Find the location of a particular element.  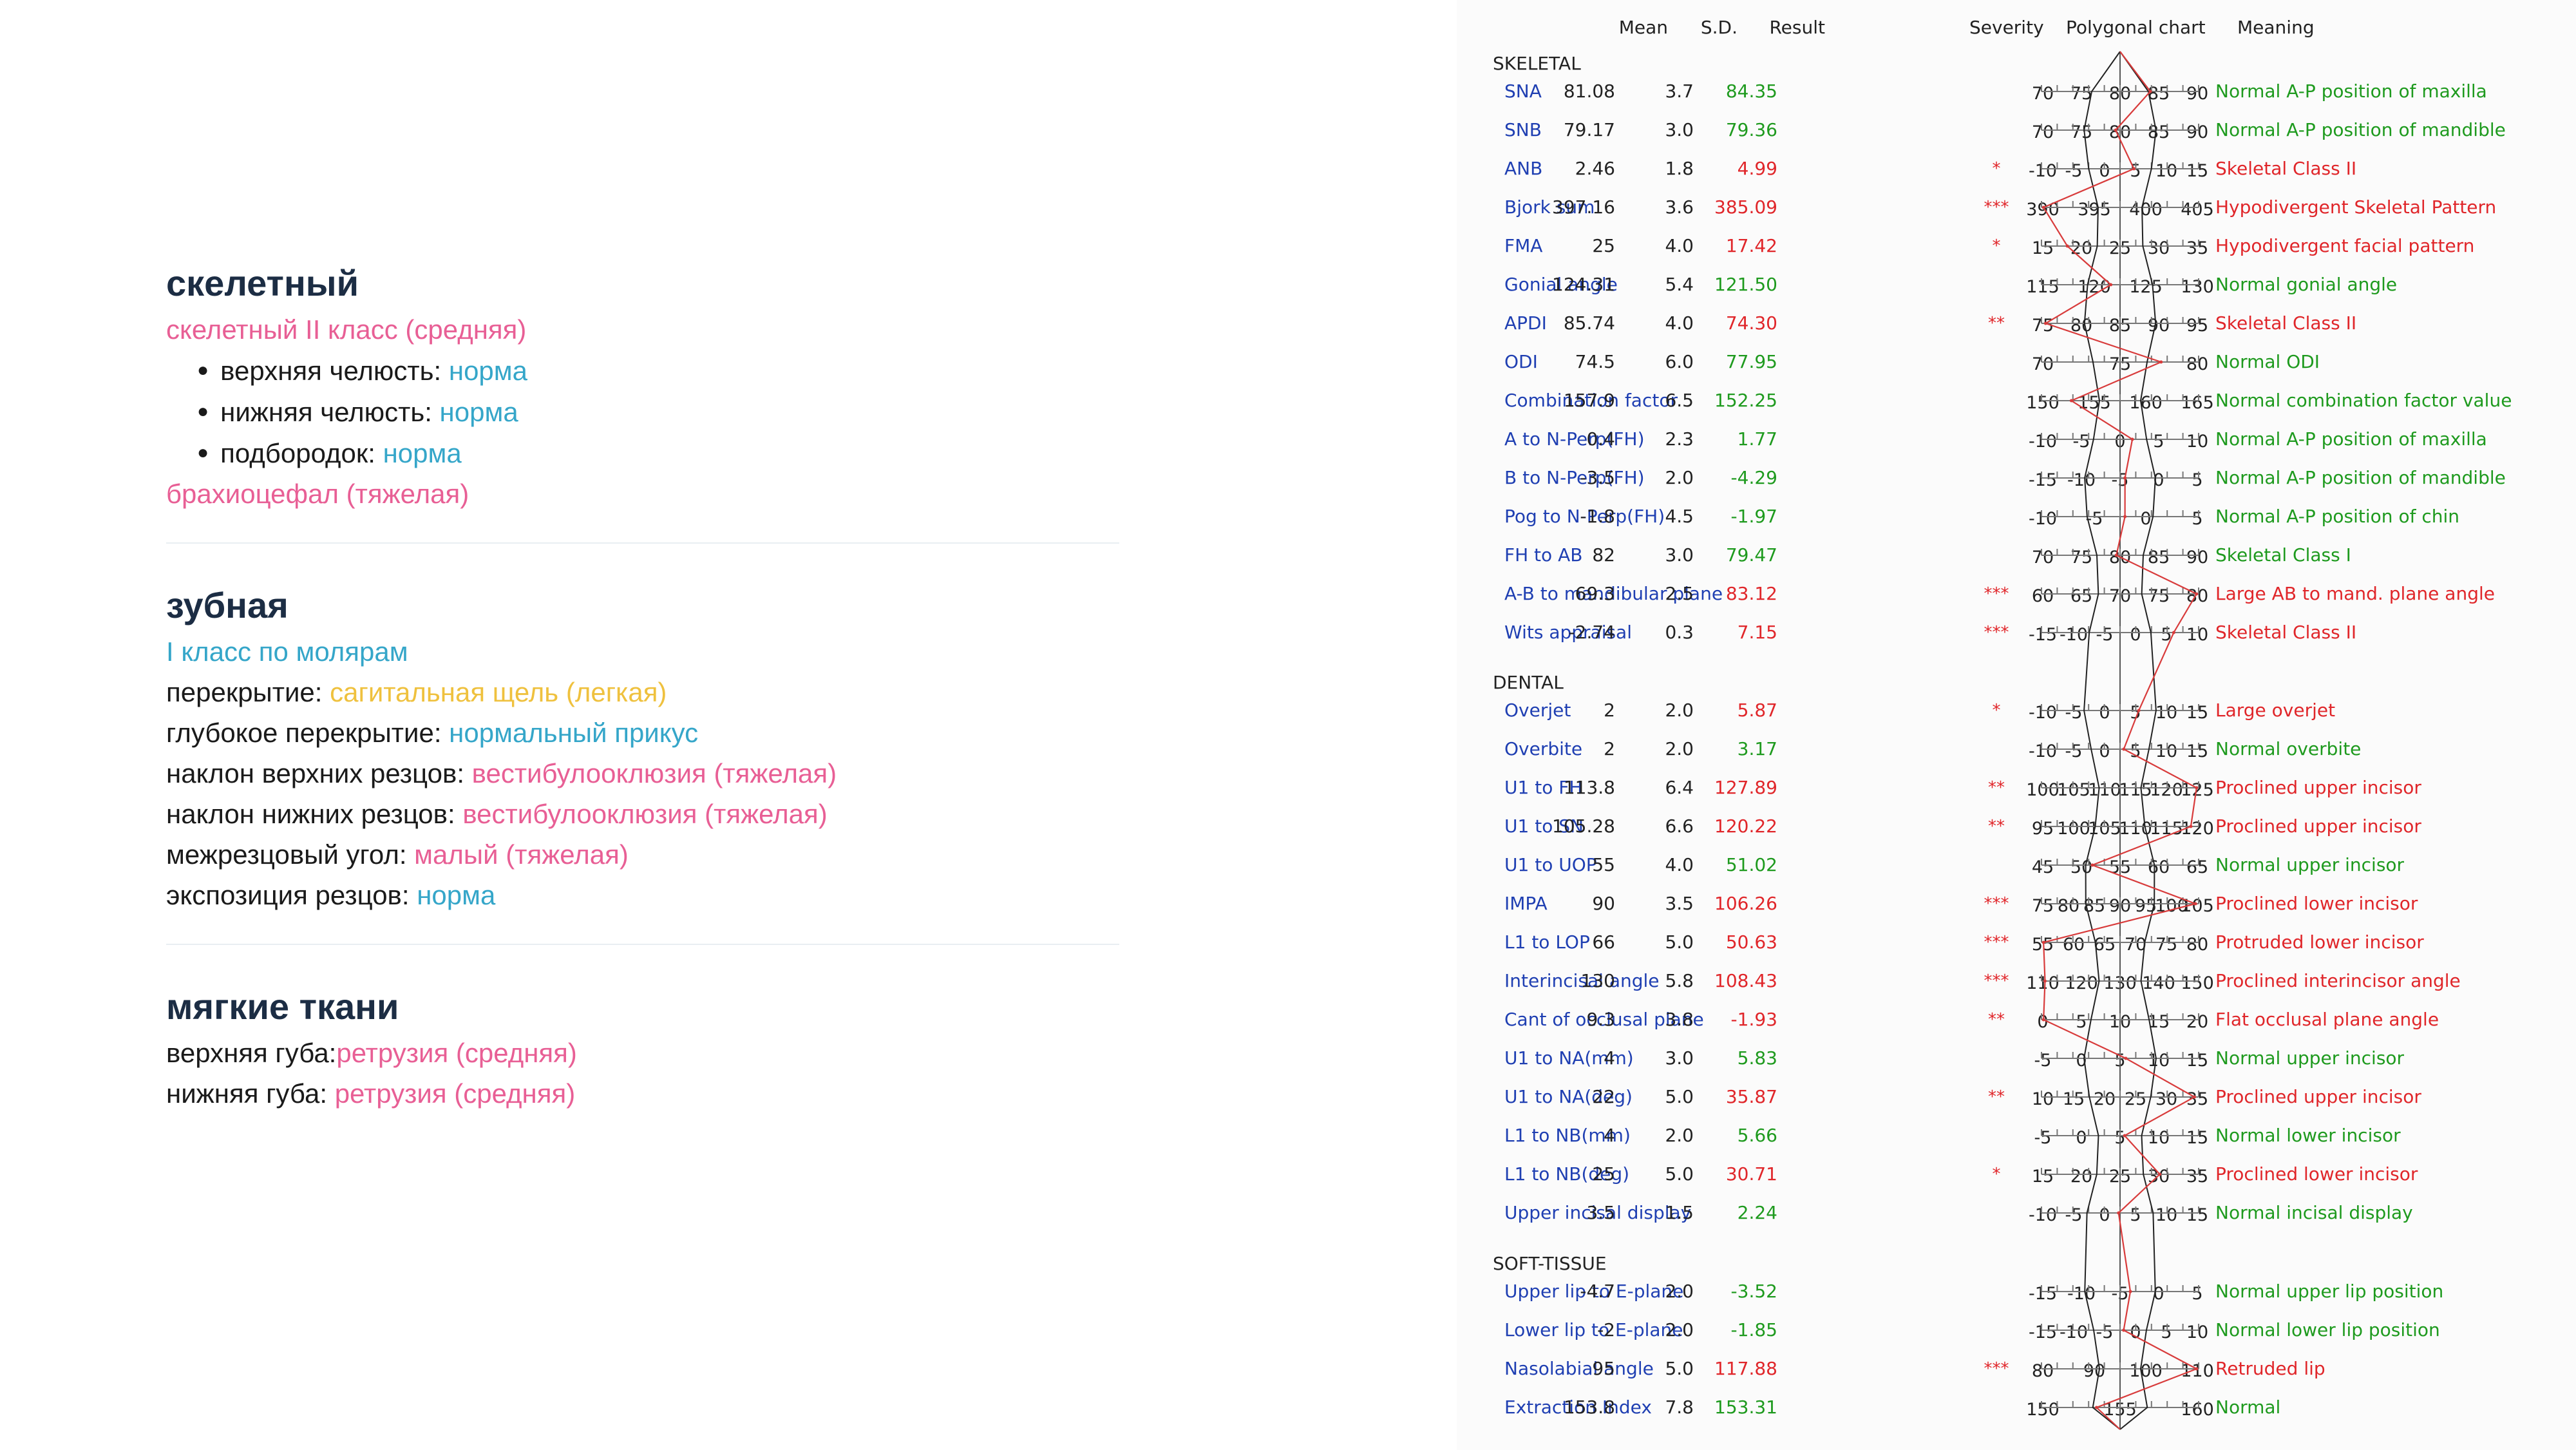

axis-ticks: 100 105 110 115 120 125 is located at coordinates (2120, 790).